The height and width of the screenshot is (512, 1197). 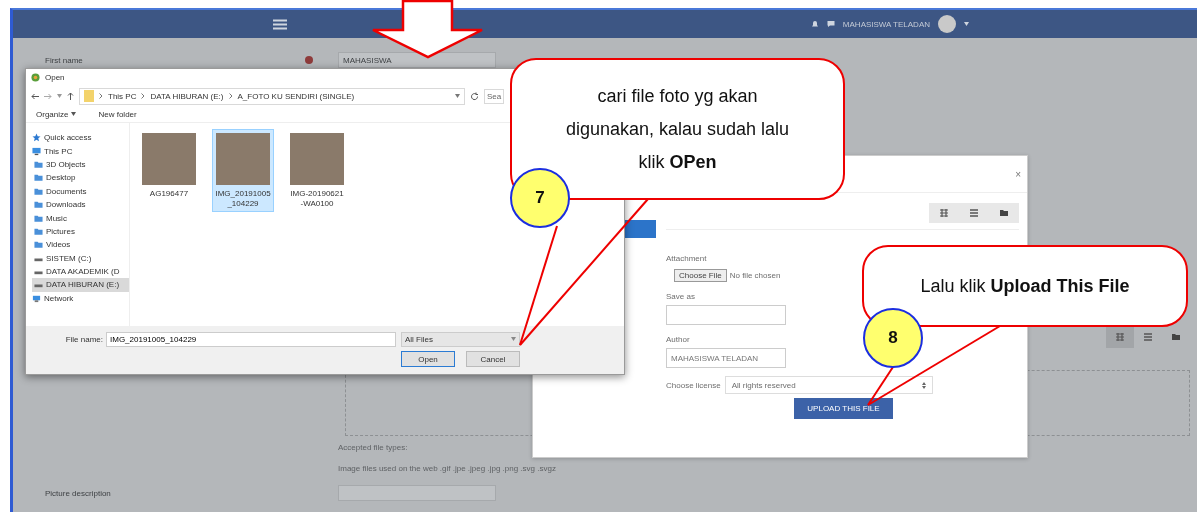 What do you see at coordinates (80, 204) in the screenshot?
I see `nav-item: Downloads` at bounding box center [80, 204].